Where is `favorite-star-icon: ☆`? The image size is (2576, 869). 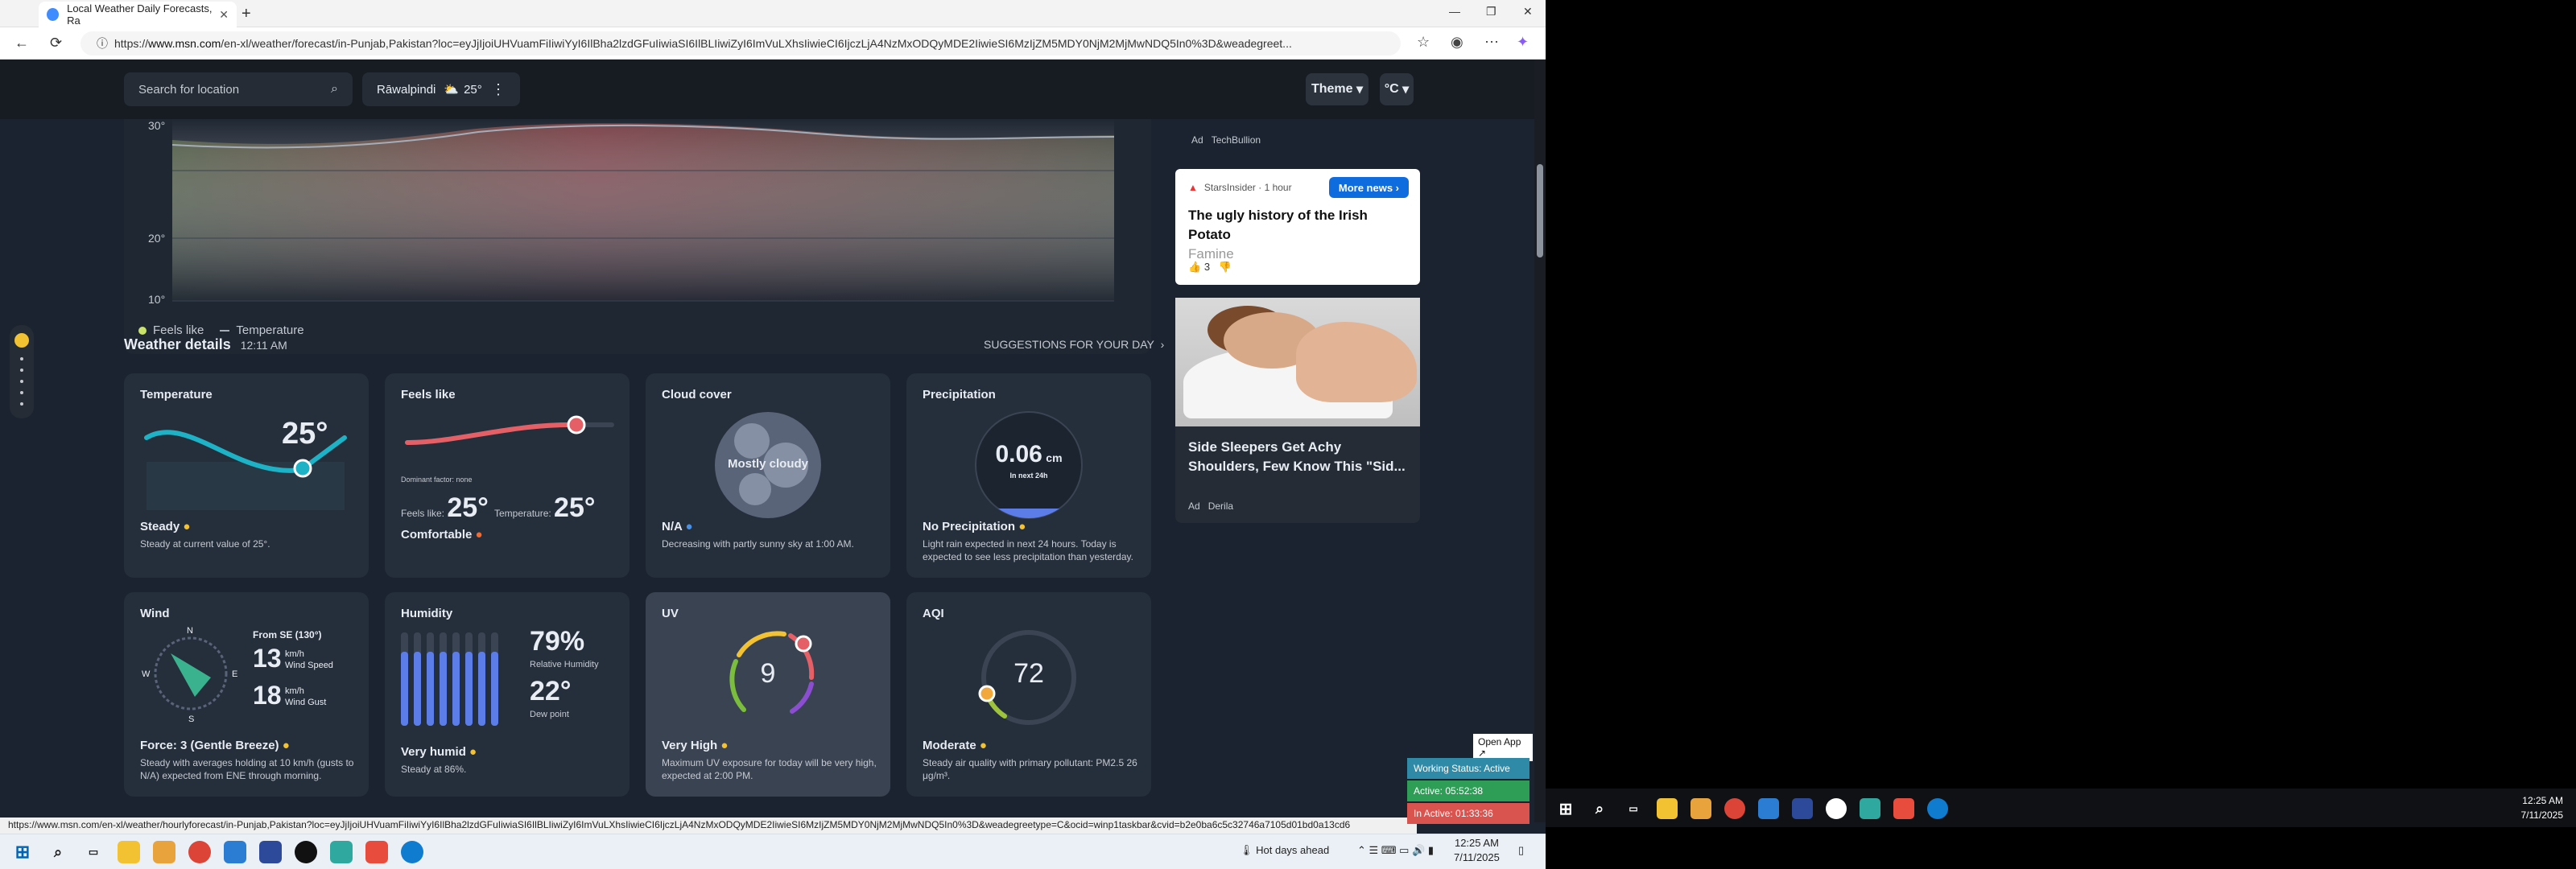
favorite-star-icon: ☆ is located at coordinates (1423, 42).